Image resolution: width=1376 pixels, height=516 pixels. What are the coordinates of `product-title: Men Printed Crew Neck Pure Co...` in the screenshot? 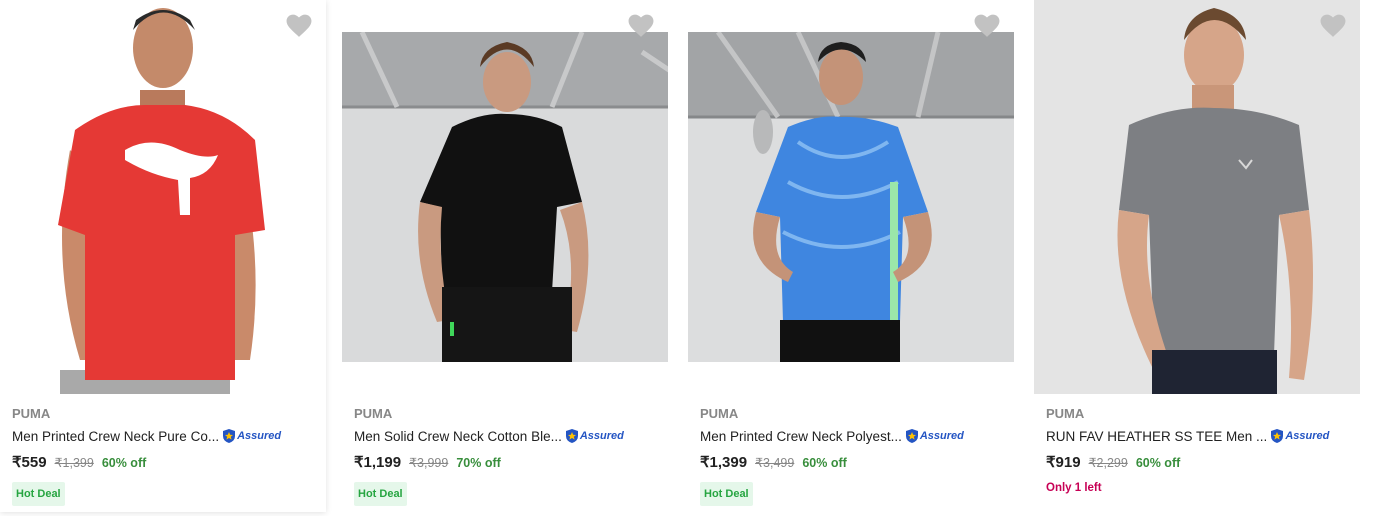 It's located at (115, 436).